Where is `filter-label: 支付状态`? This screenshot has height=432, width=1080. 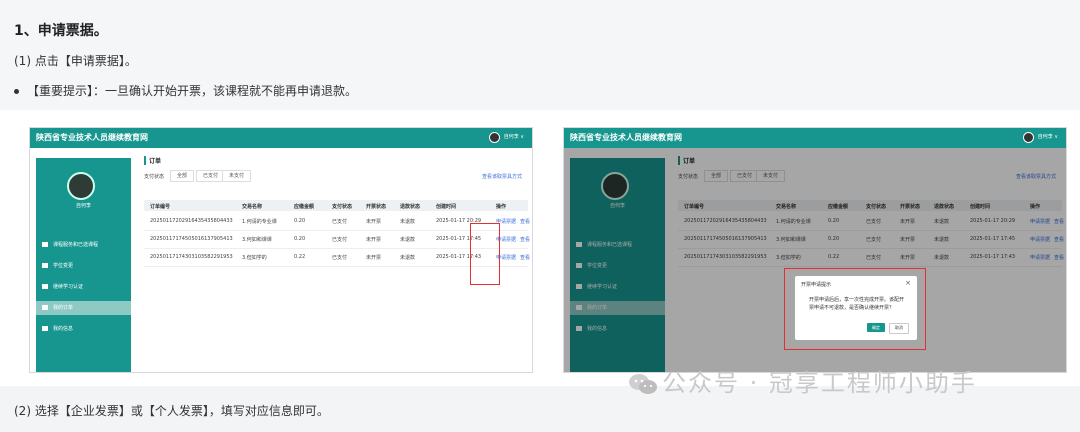
filter-label: 支付状态 is located at coordinates (154, 177).